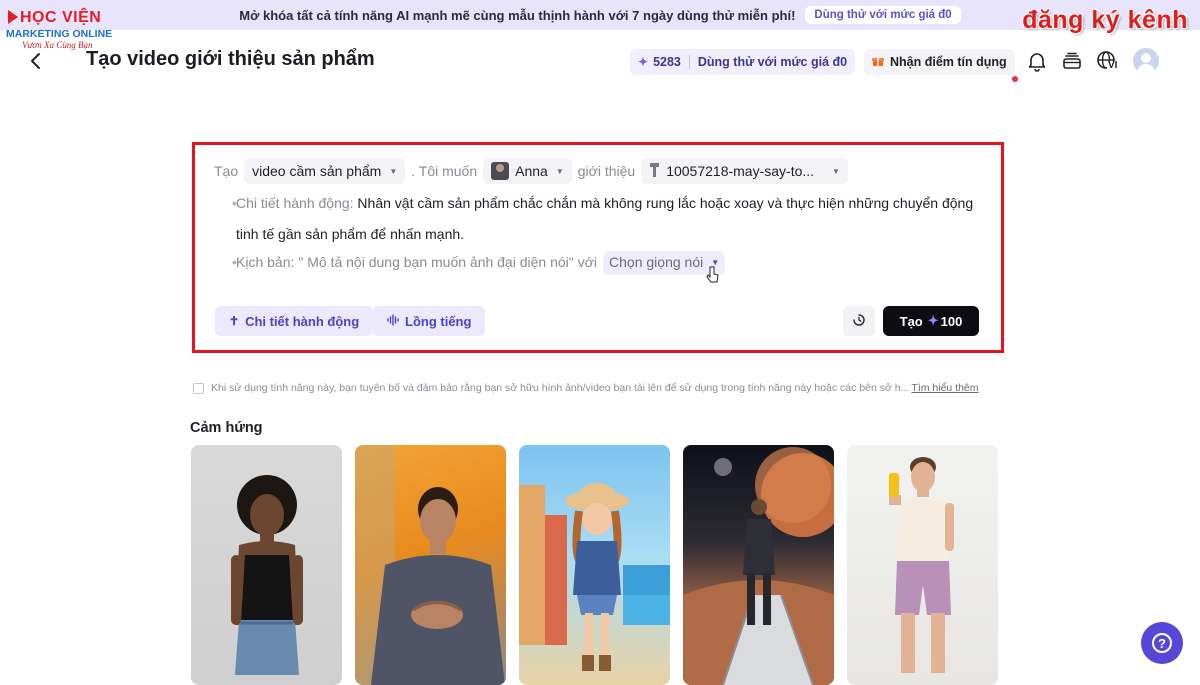 This screenshot has height=685, width=1200. Describe the element at coordinates (951, 321) in the screenshot. I see `create-cost: 100` at that location.